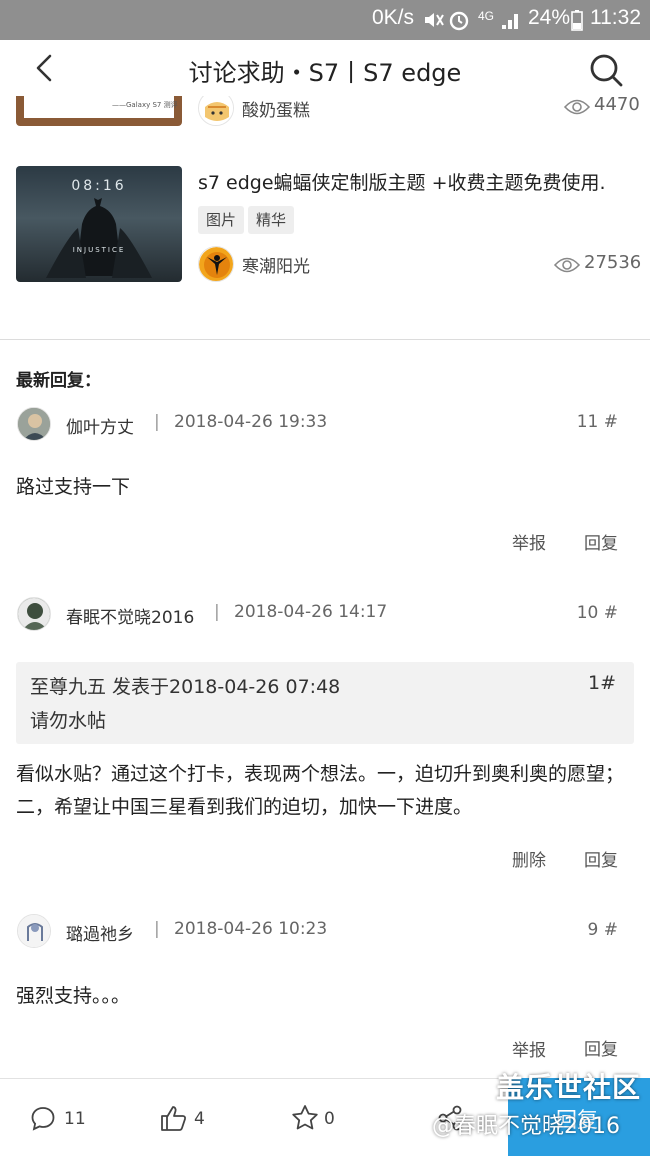 Image resolution: width=650 pixels, height=1156 pixels. I want to click on clock: 11:32, so click(615, 17).